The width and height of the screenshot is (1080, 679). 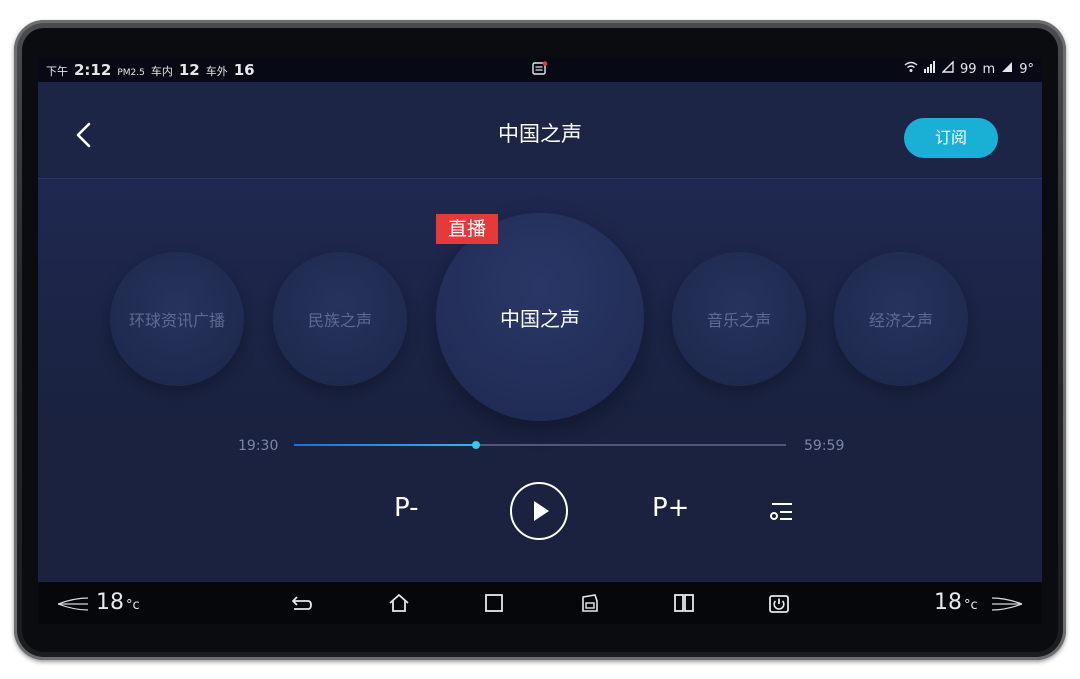 What do you see at coordinates (189, 70) in the screenshot?
I see `status-inside-value: 12` at bounding box center [189, 70].